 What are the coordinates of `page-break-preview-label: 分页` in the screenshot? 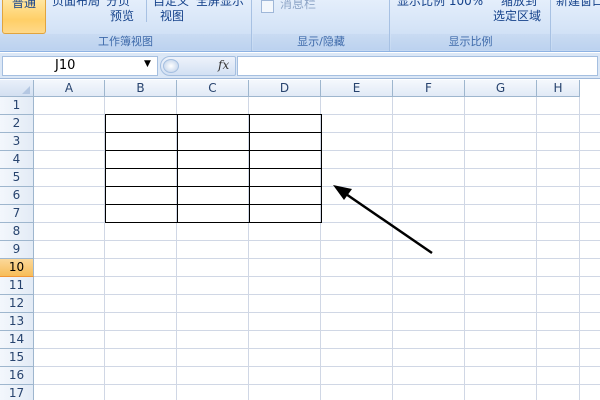 It's located at (118, 4).